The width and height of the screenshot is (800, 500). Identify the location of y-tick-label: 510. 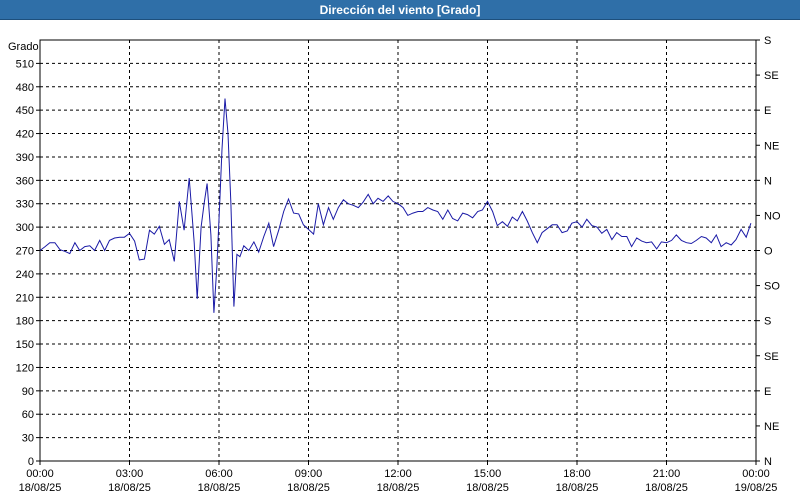
(25, 64).